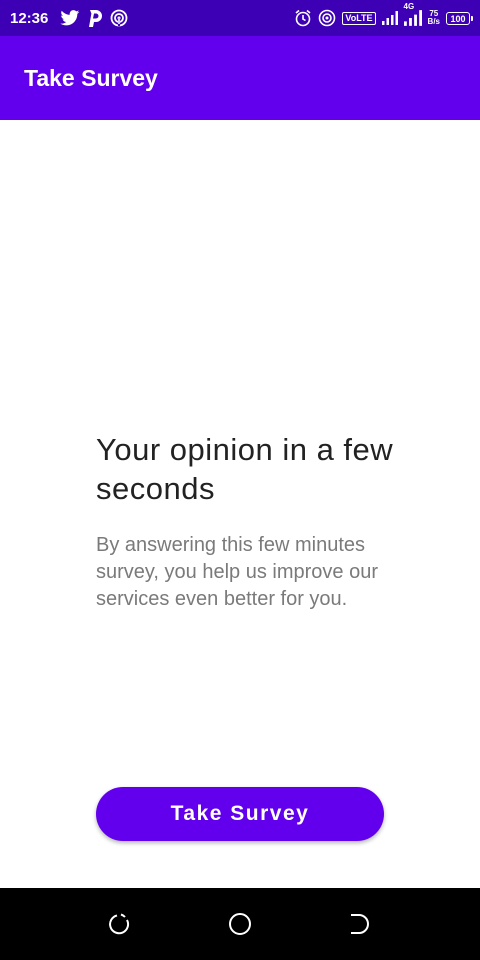 The image size is (480, 960). What do you see at coordinates (240, 18) in the screenshot?
I see `status-bar: 12:36 VoLTE 4G 75 B/s 100` at bounding box center [240, 18].